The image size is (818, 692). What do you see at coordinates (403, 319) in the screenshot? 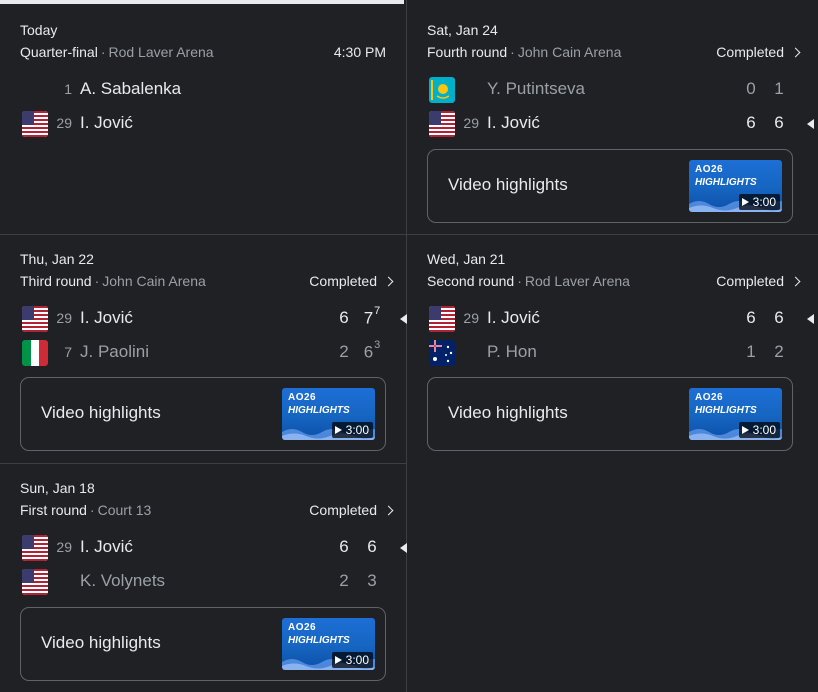
I see `winner-indicator-icon` at bounding box center [403, 319].